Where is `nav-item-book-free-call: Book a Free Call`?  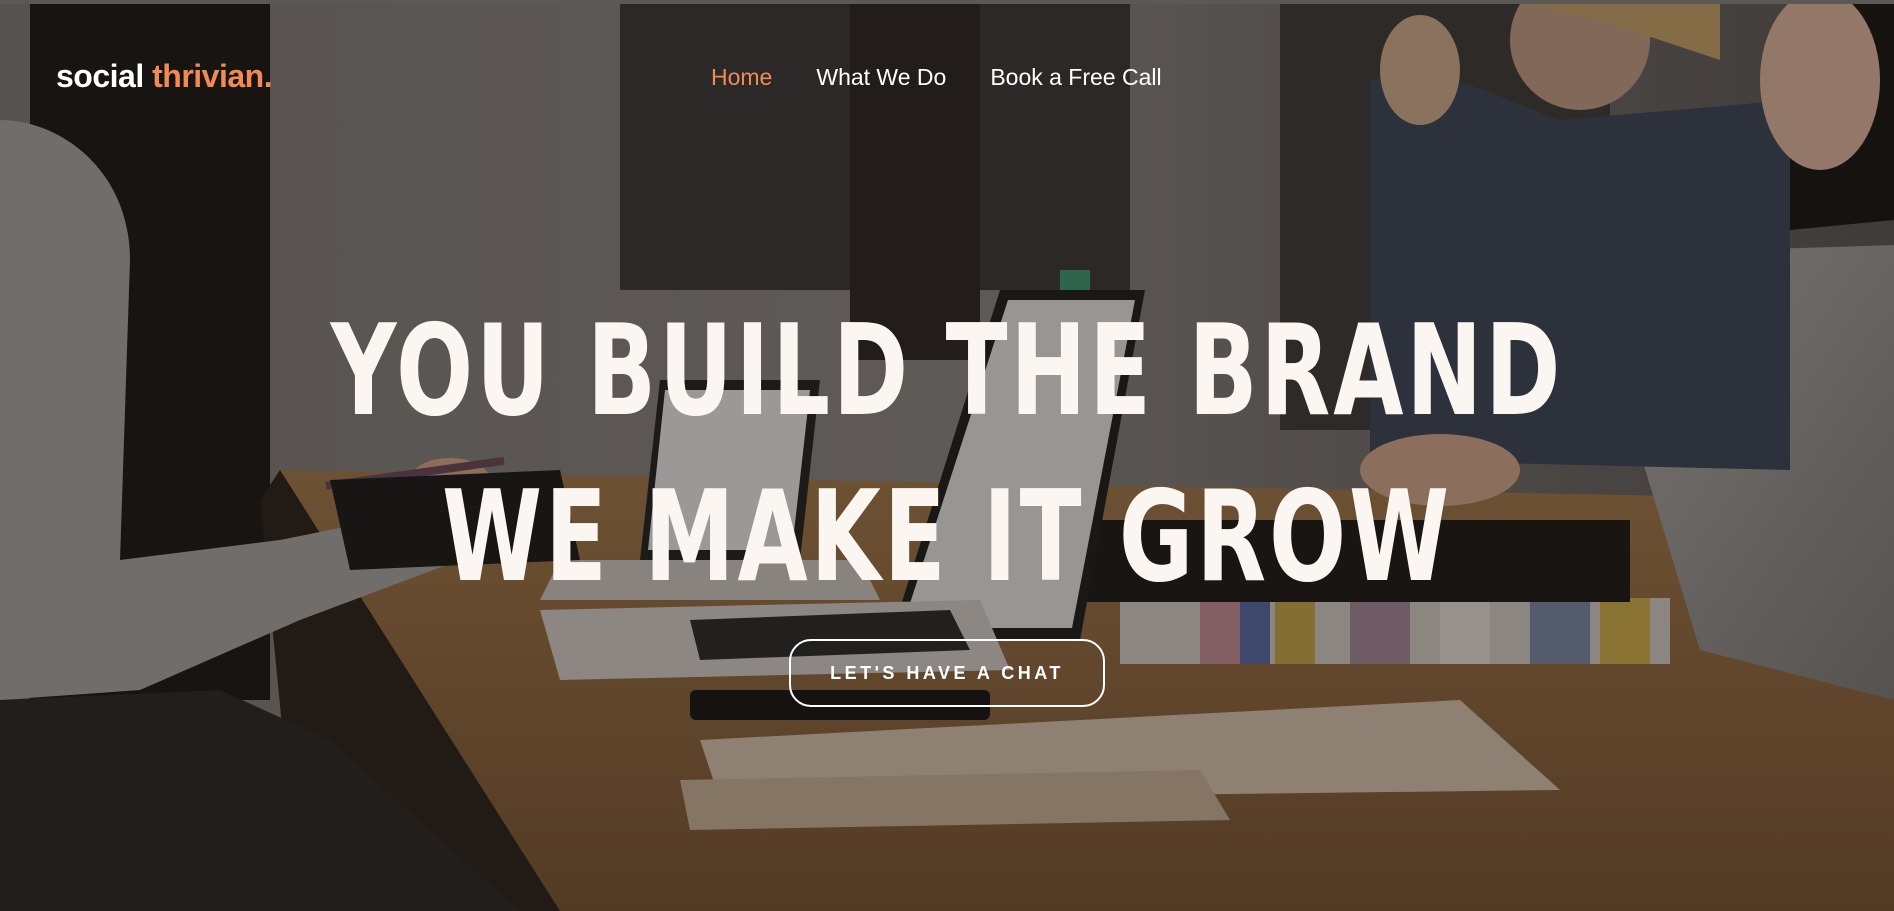
nav-item-book-free-call: Book a Free Call is located at coordinates (1075, 77).